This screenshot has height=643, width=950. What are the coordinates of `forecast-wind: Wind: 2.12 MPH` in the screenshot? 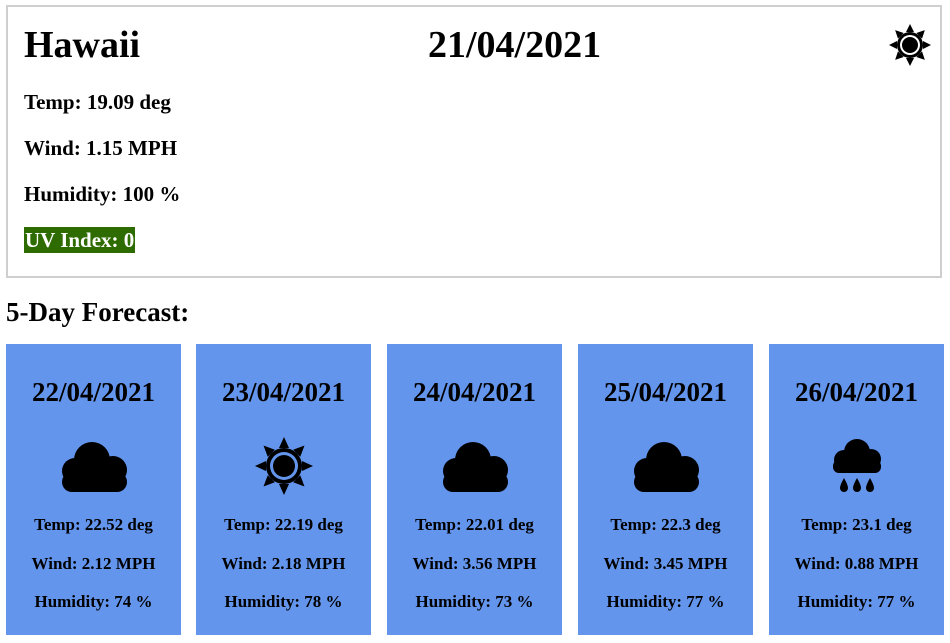 It's located at (93, 563).